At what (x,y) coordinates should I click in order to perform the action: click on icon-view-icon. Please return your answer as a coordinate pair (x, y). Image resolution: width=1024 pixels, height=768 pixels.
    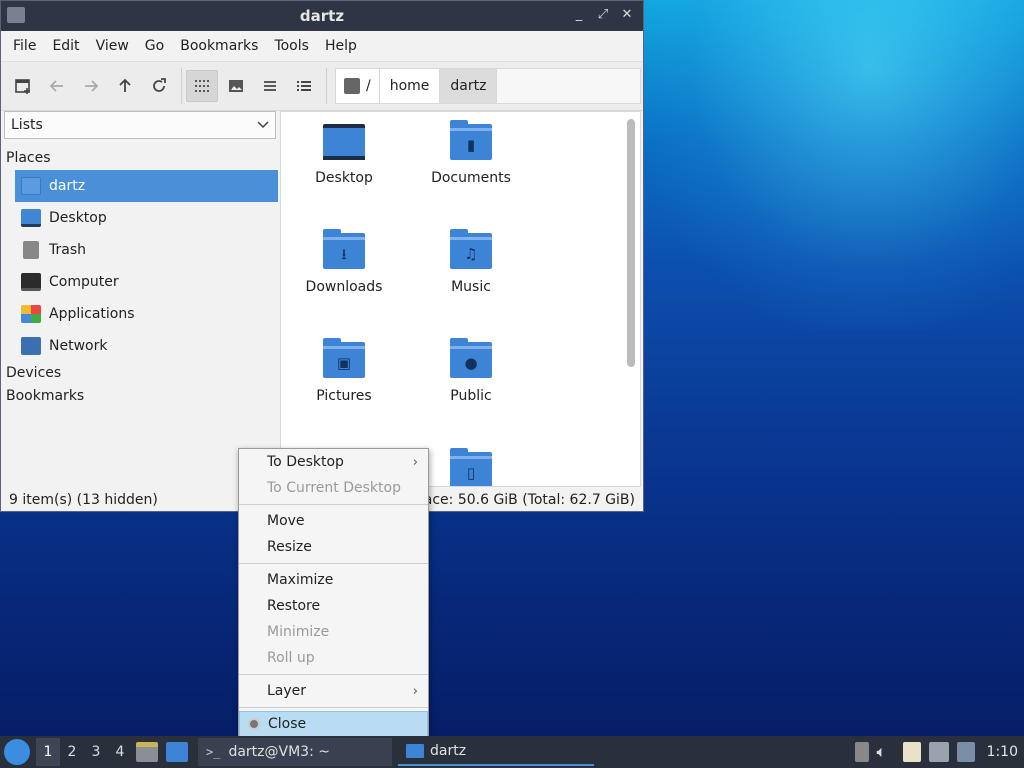
    Looking at the image, I should click on (202, 86).